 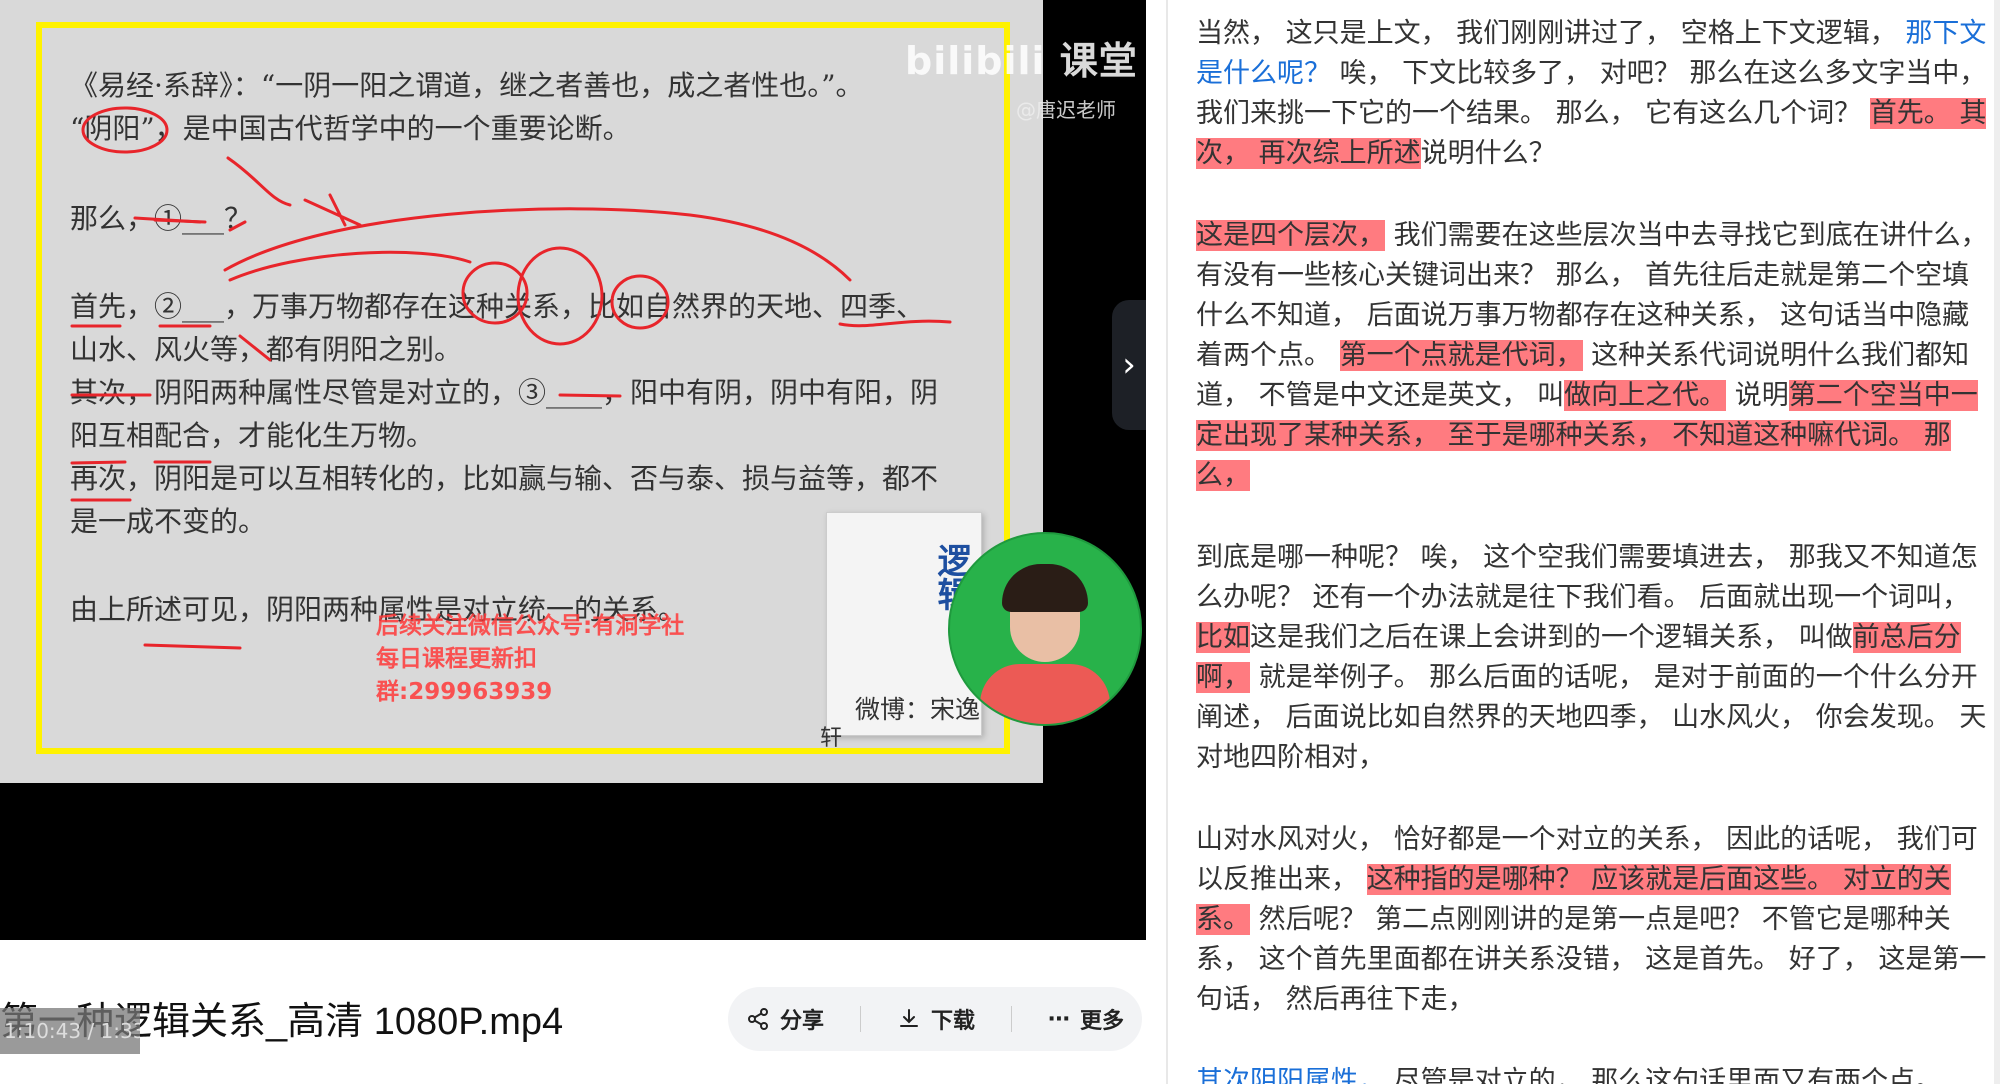 What do you see at coordinates (1551, 33) in the screenshot?
I see `transcript-text: 当然， 这只是上文， 我们刚刚讲过了， 空格上下文逻辑，` at bounding box center [1551, 33].